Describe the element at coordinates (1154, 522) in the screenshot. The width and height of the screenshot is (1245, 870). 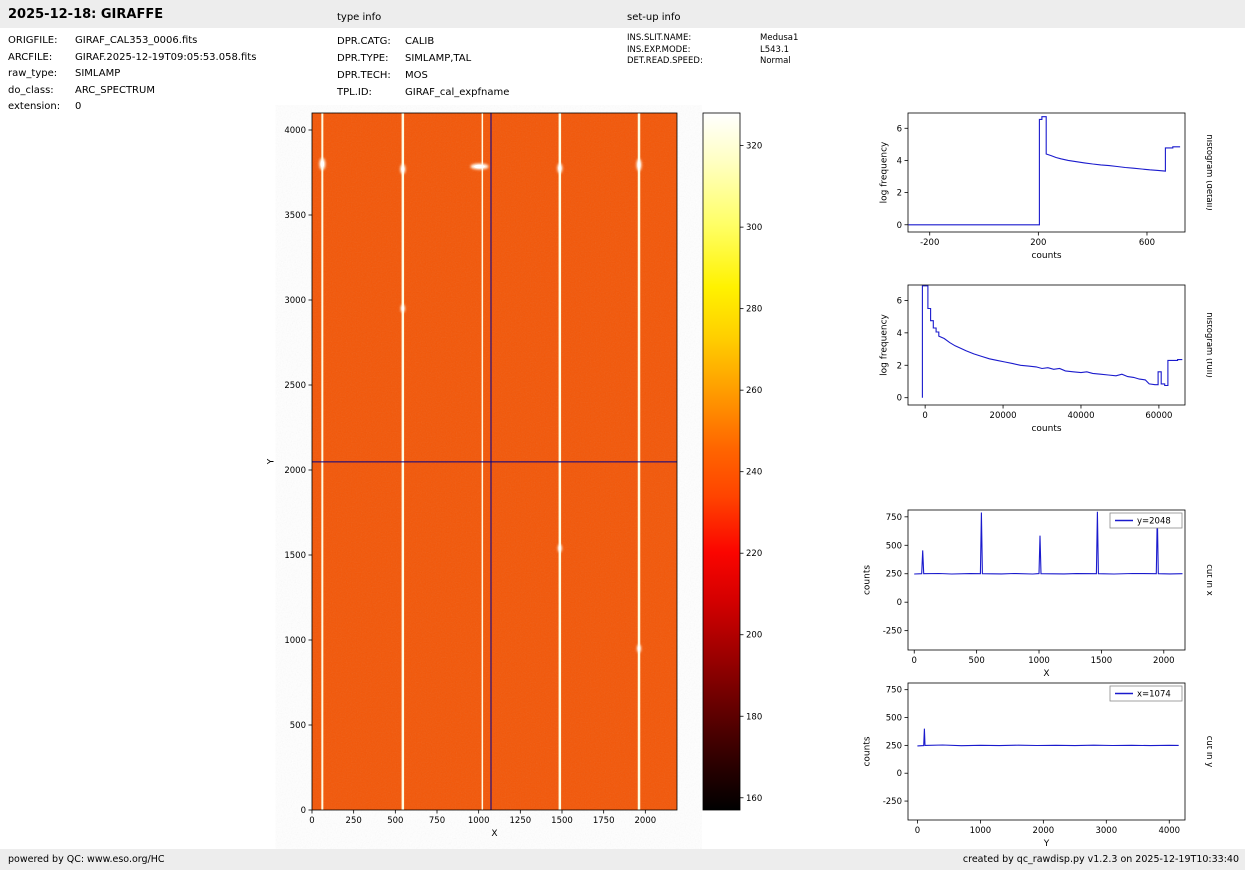
I see `svg-text: y=2048` at that location.